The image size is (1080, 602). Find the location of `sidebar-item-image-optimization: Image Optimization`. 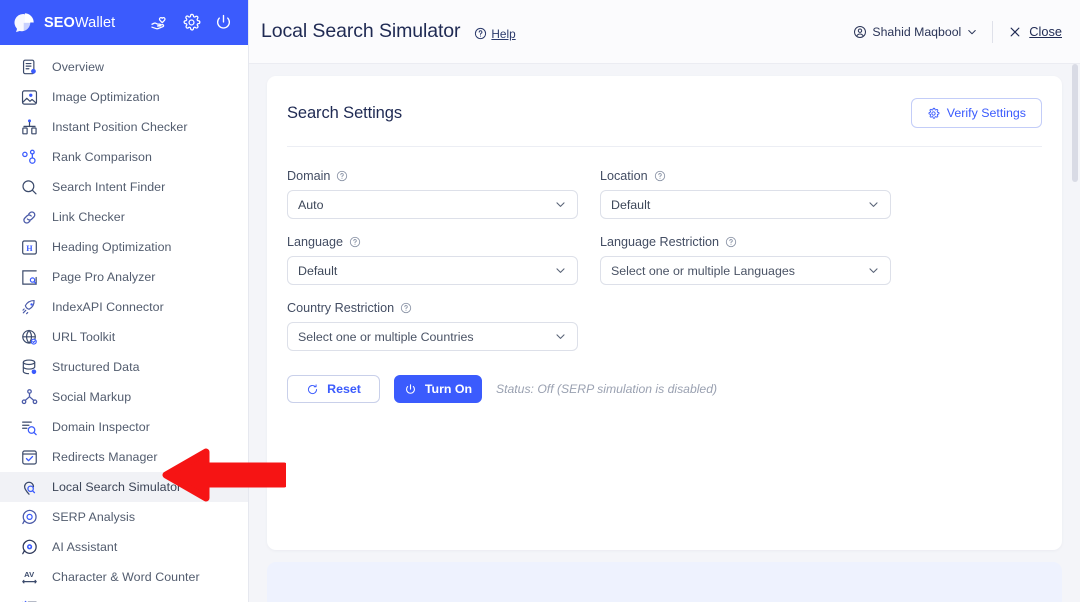

sidebar-item-image-optimization: Image Optimization is located at coordinates (124, 97).